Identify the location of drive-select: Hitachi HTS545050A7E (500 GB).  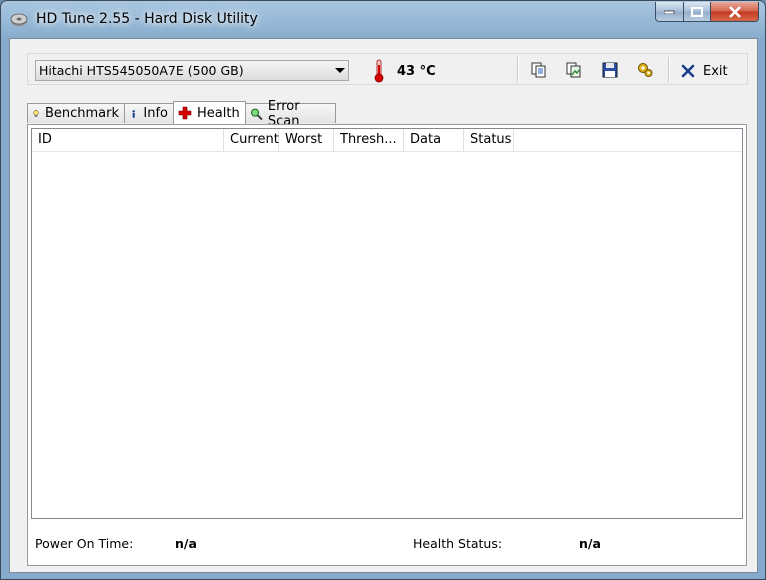
(192, 70).